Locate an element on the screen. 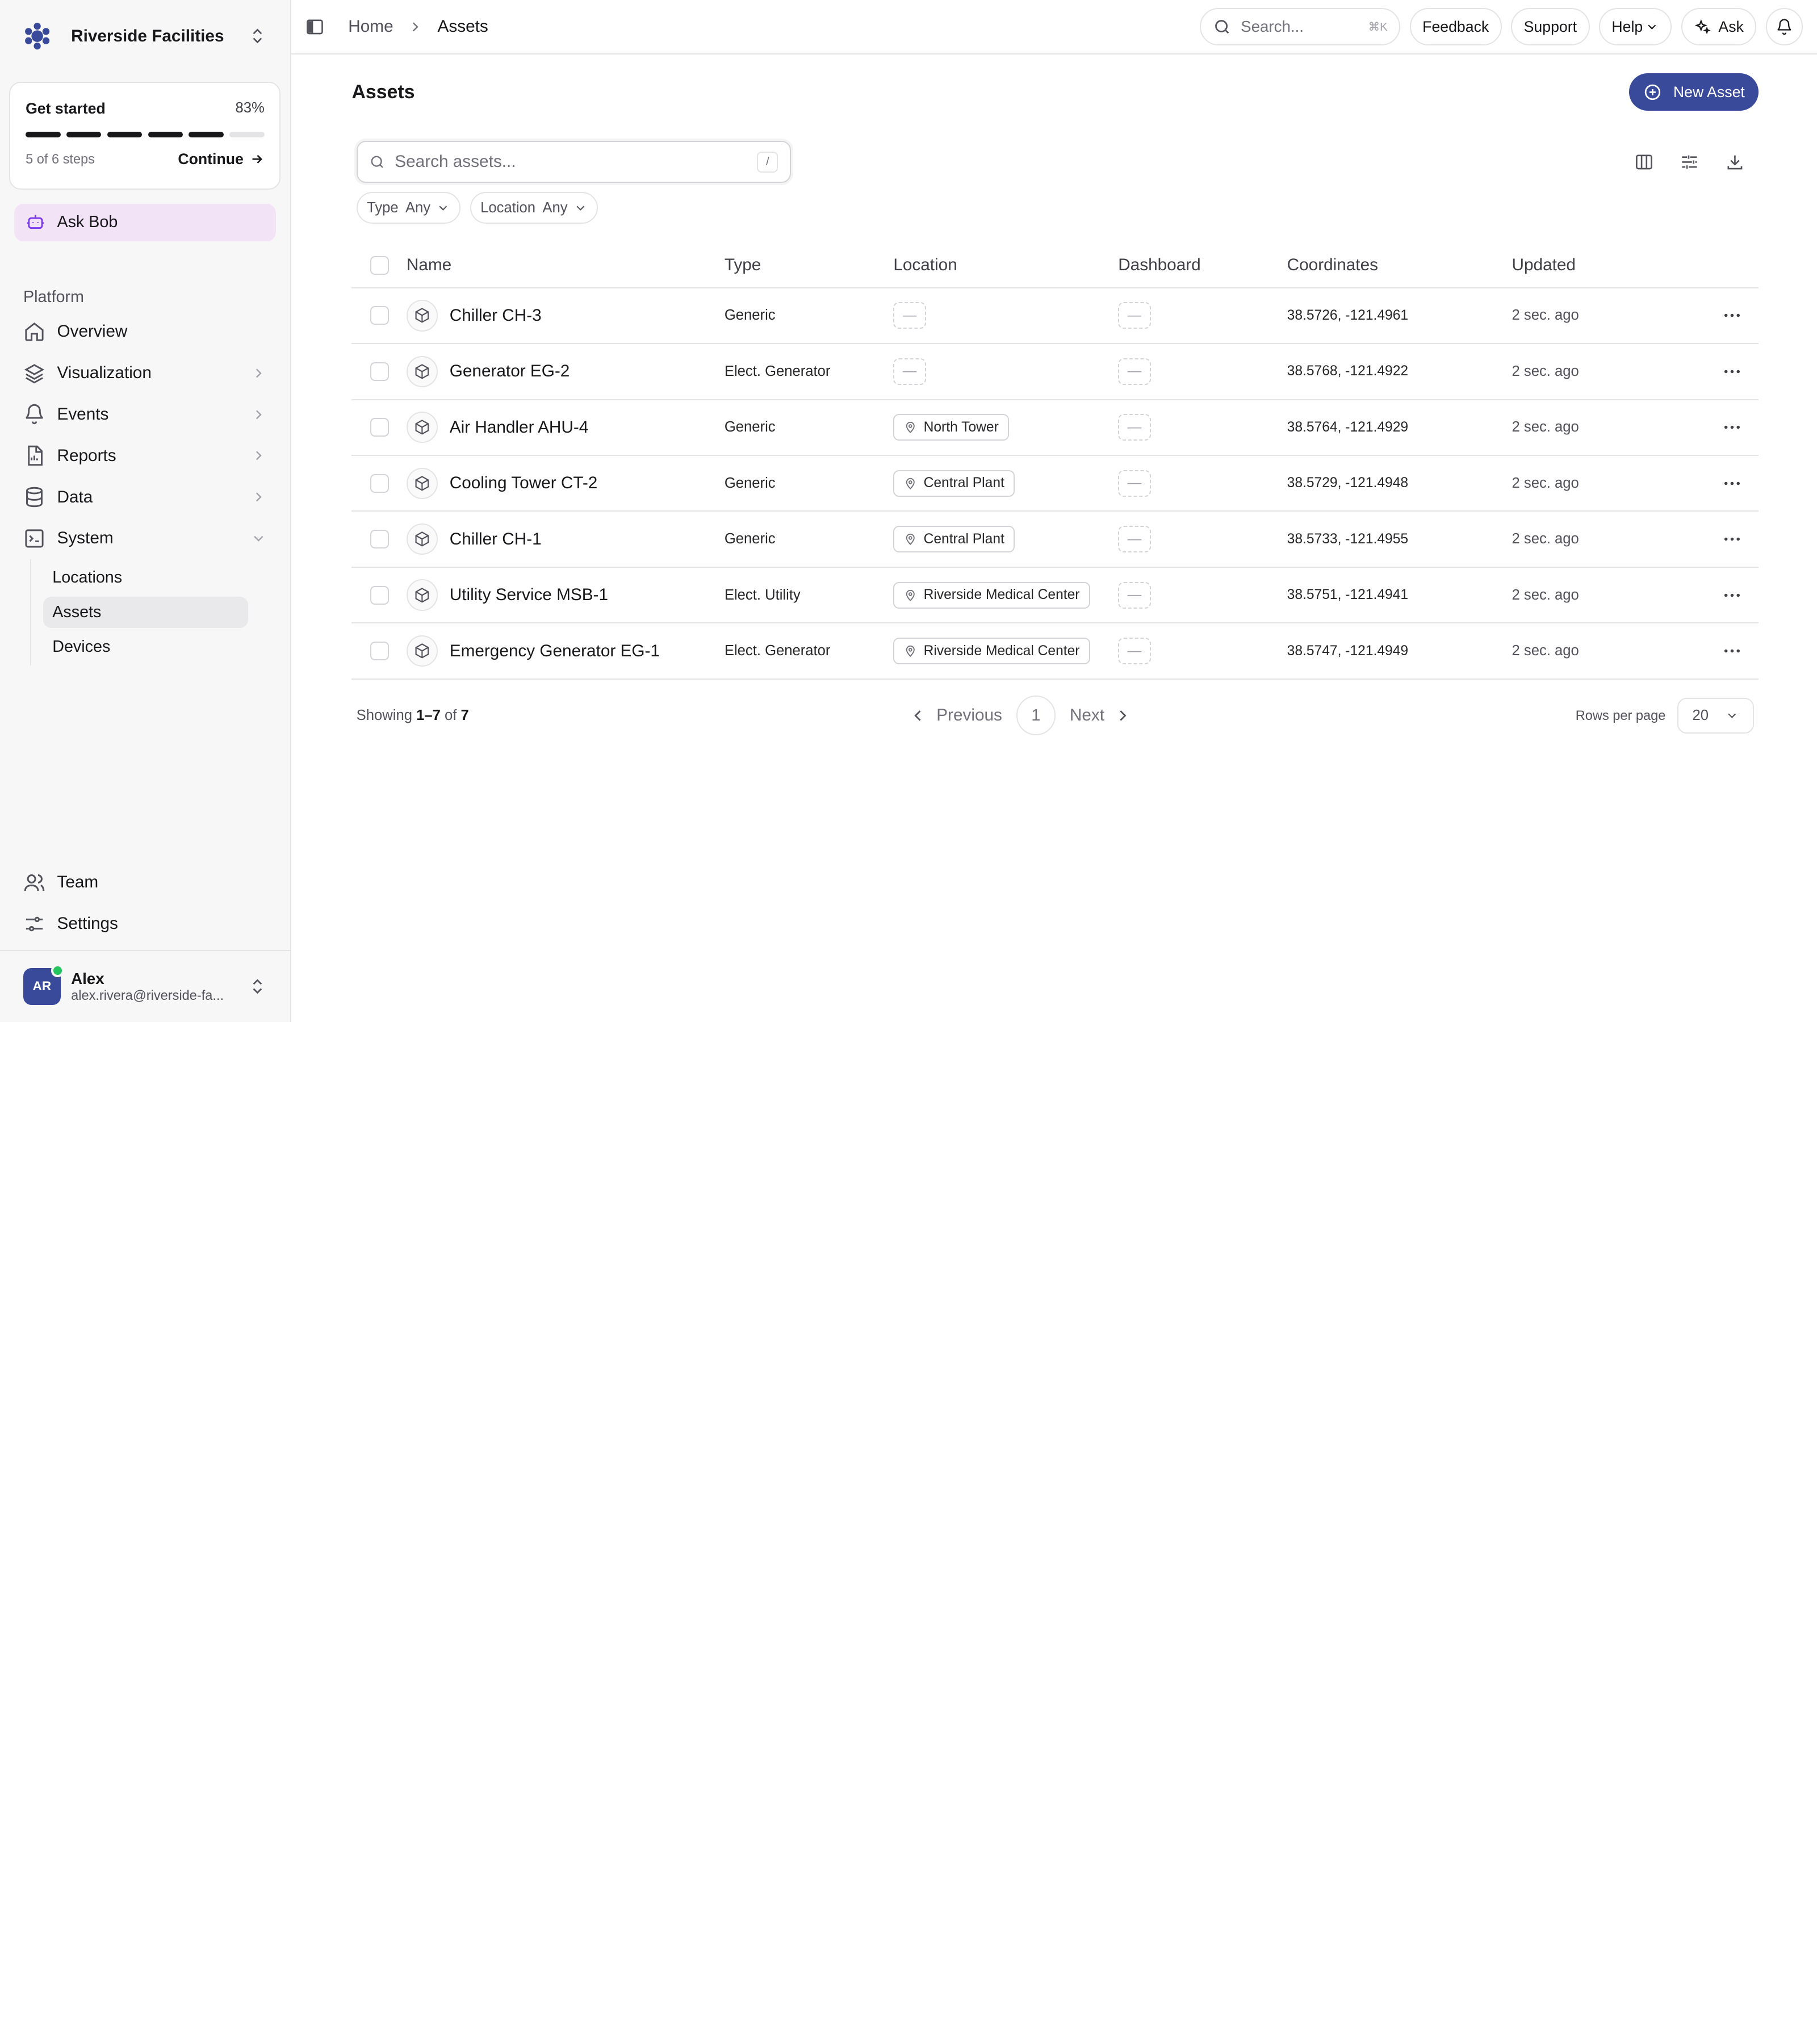 Image resolution: width=1817 pixels, height=2044 pixels. column-header-updated: Updated is located at coordinates (1576, 265).